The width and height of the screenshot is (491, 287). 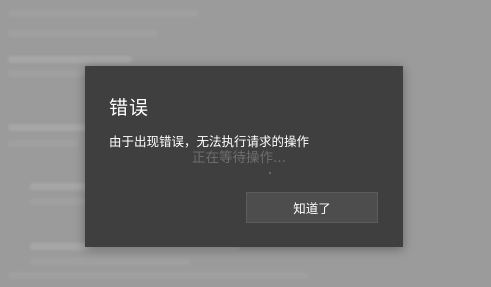 What do you see at coordinates (312, 207) in the screenshot?
I see `ok-button: 知道了` at bounding box center [312, 207].